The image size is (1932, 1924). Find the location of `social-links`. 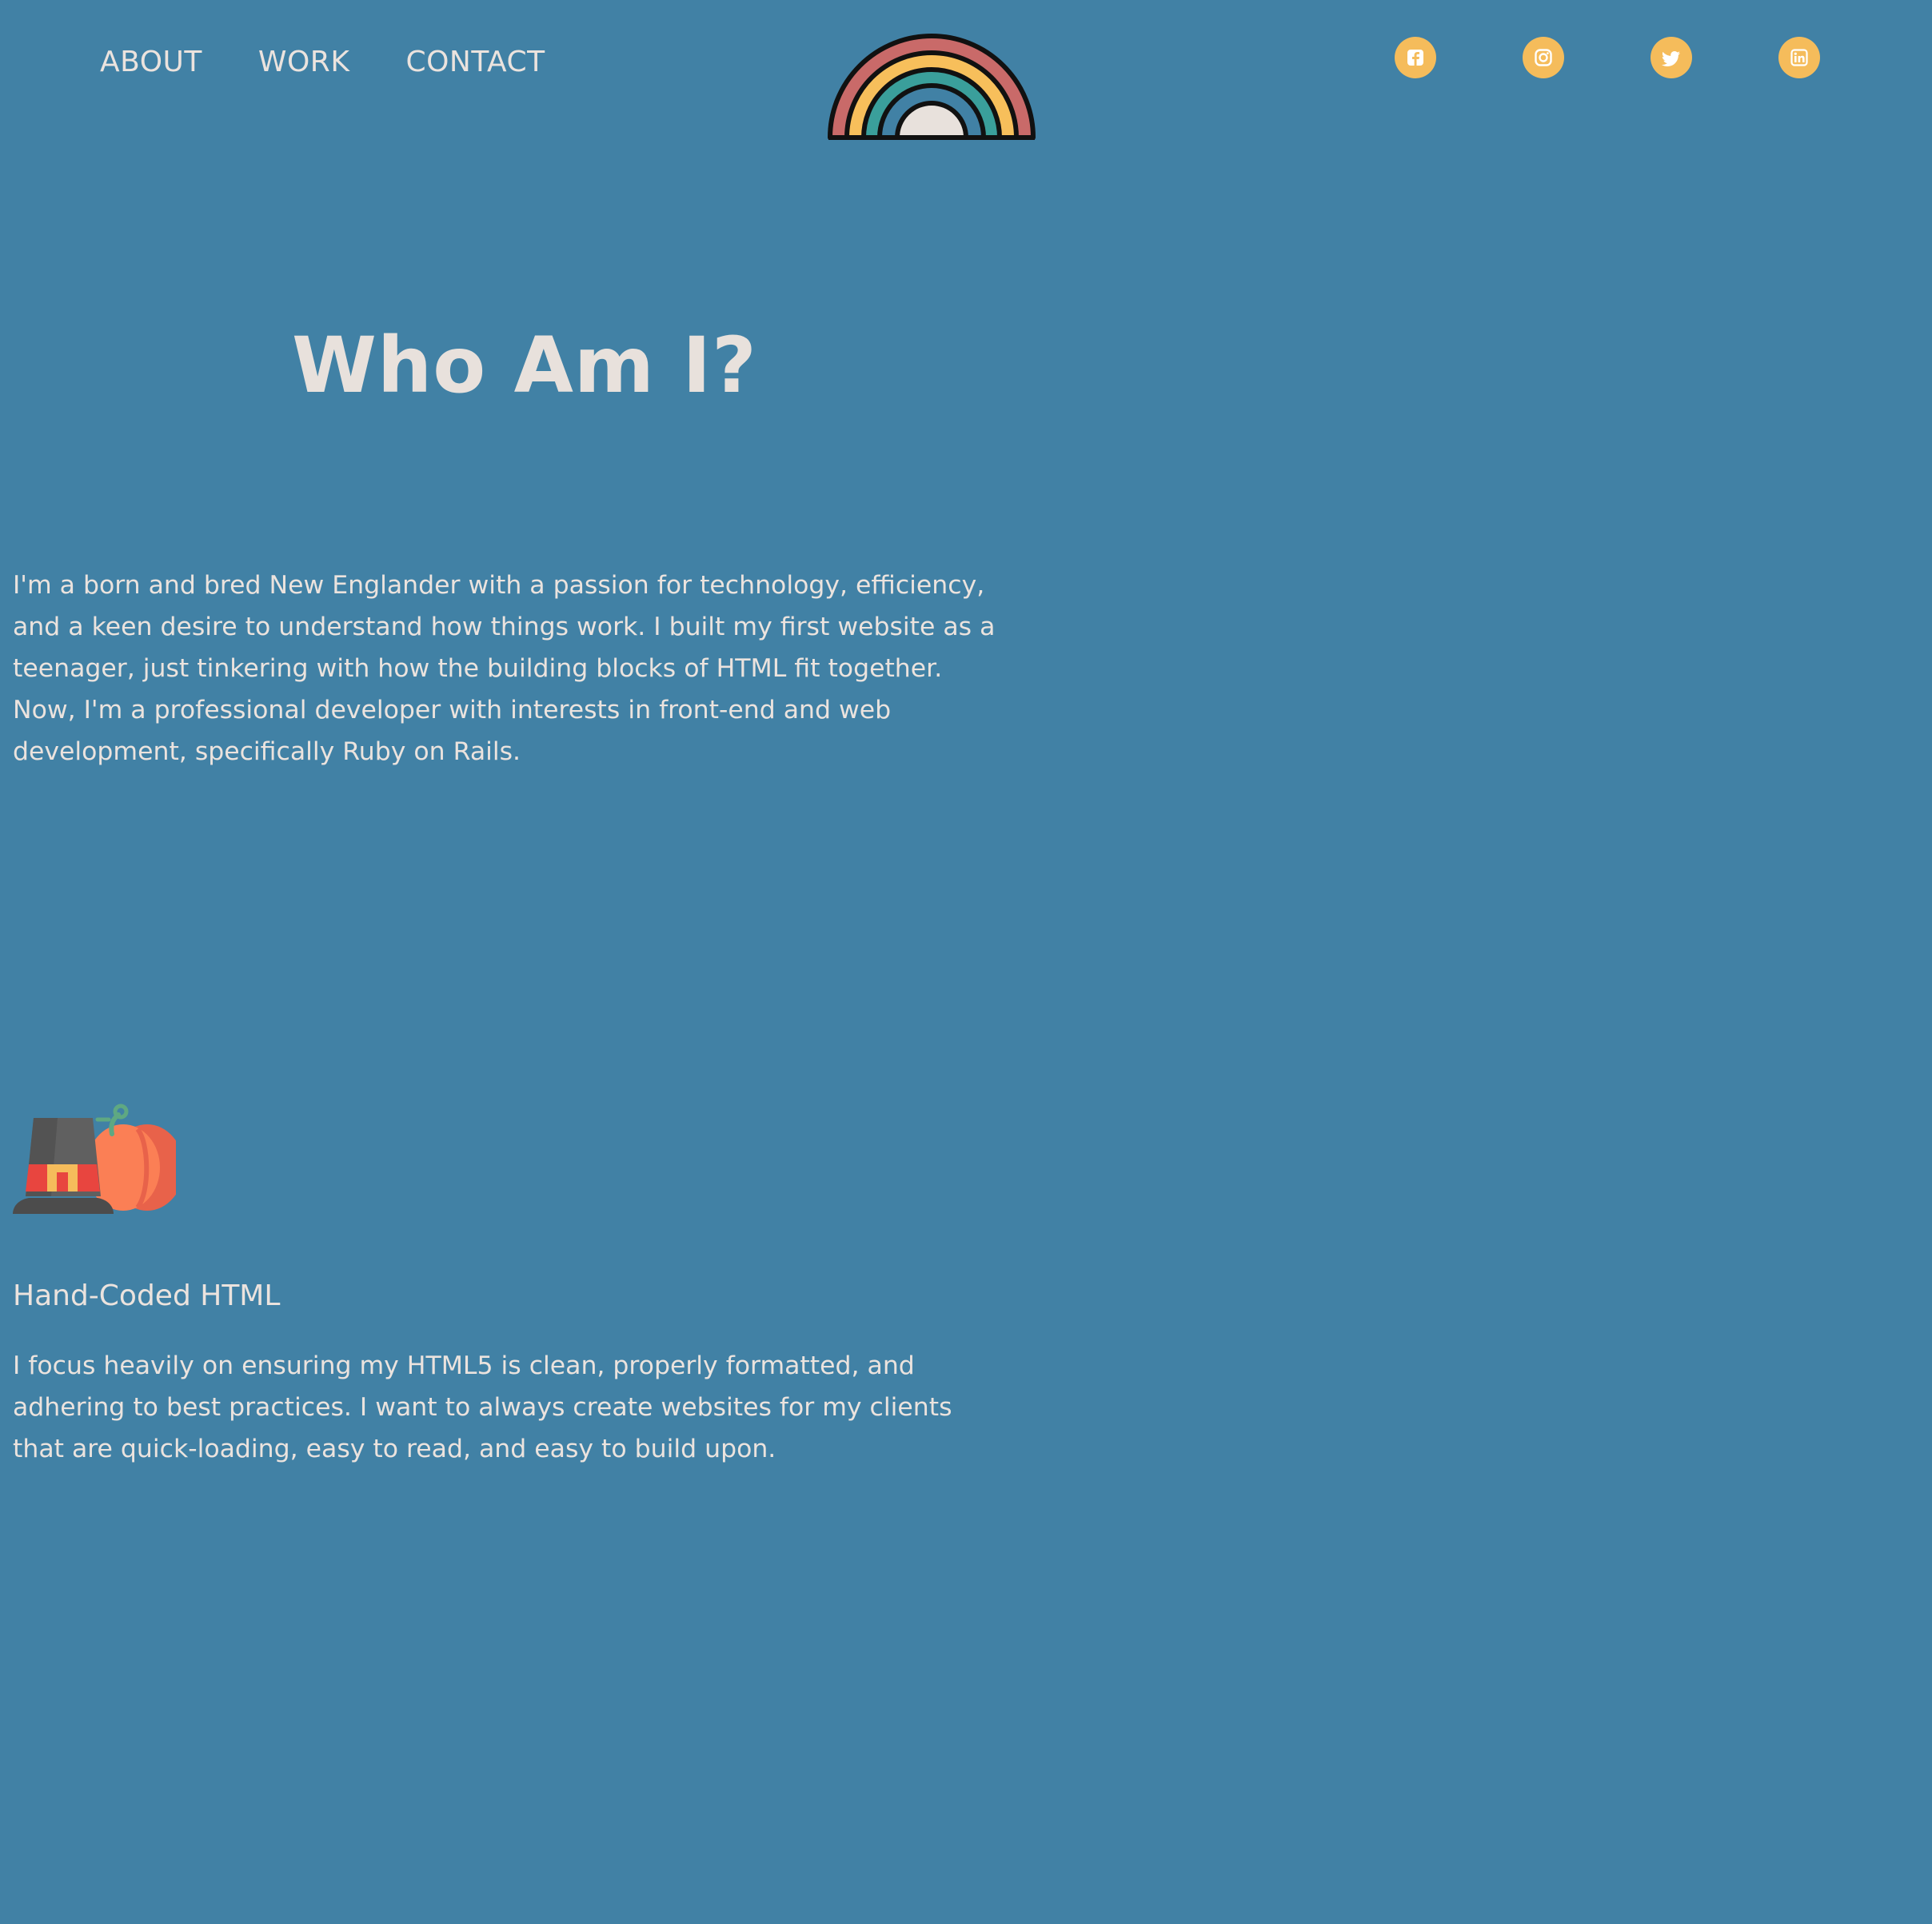

social-links is located at coordinates (1608, 57).